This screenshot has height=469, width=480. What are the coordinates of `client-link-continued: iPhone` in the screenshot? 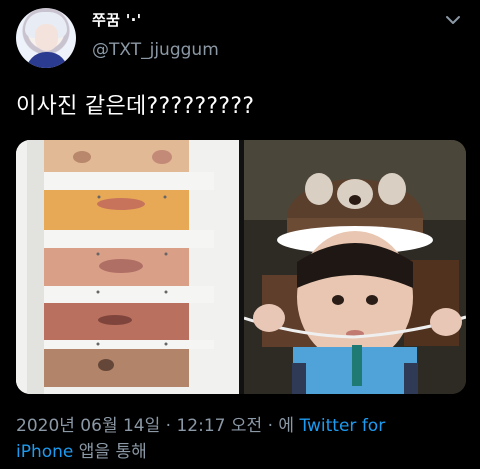 It's located at (44, 452).